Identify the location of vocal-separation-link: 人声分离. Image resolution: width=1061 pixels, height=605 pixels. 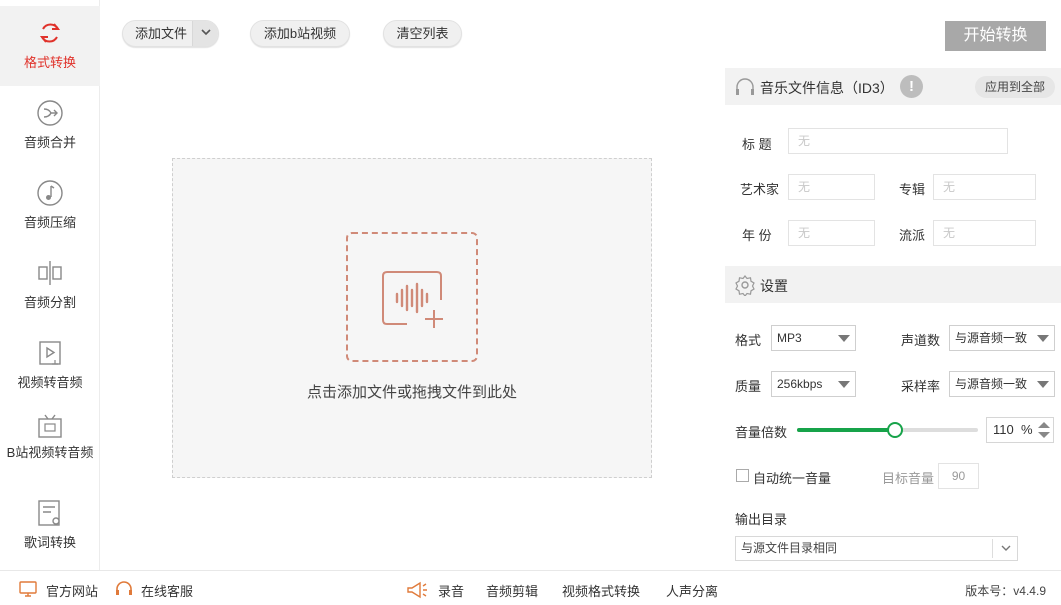
(692, 590).